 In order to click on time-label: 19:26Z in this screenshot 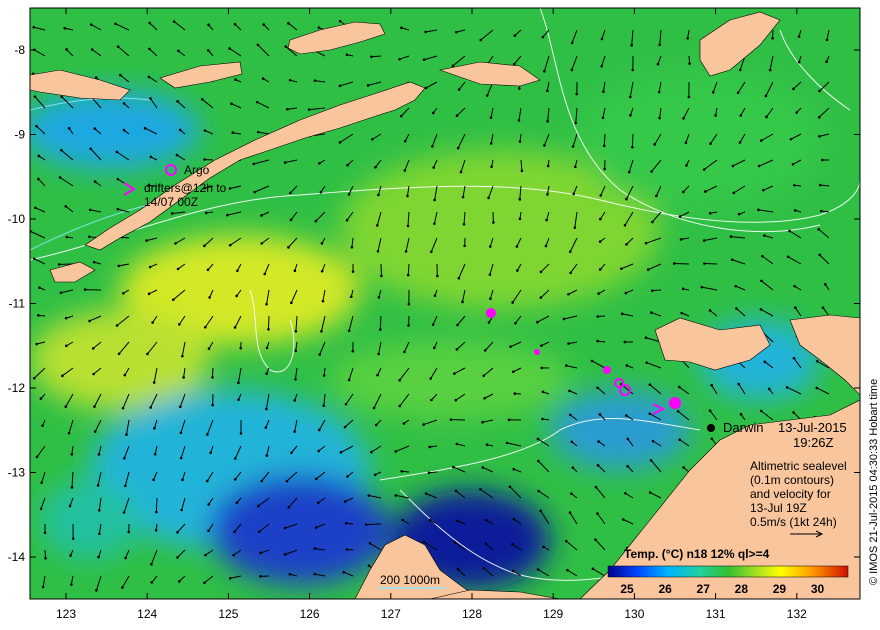, I will do `click(813, 442)`.